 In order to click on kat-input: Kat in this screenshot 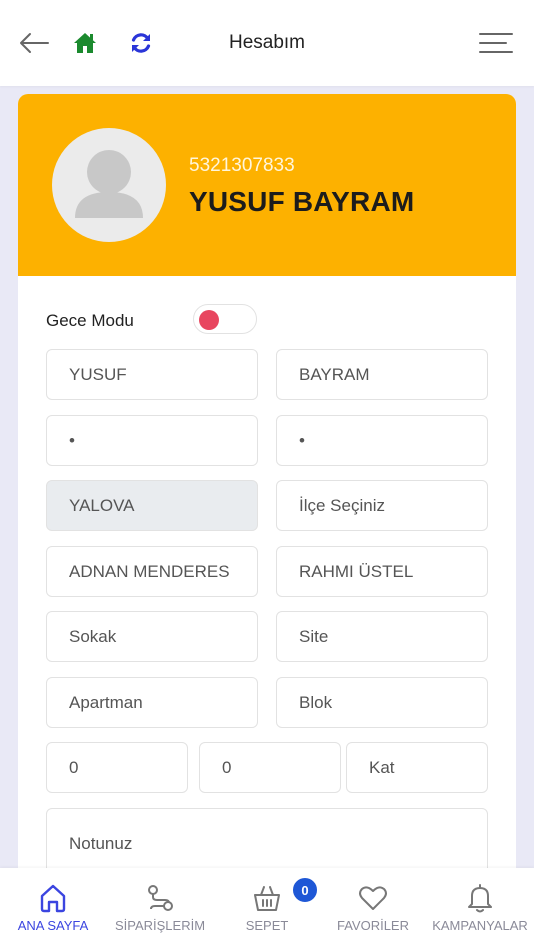, I will do `click(417, 767)`.